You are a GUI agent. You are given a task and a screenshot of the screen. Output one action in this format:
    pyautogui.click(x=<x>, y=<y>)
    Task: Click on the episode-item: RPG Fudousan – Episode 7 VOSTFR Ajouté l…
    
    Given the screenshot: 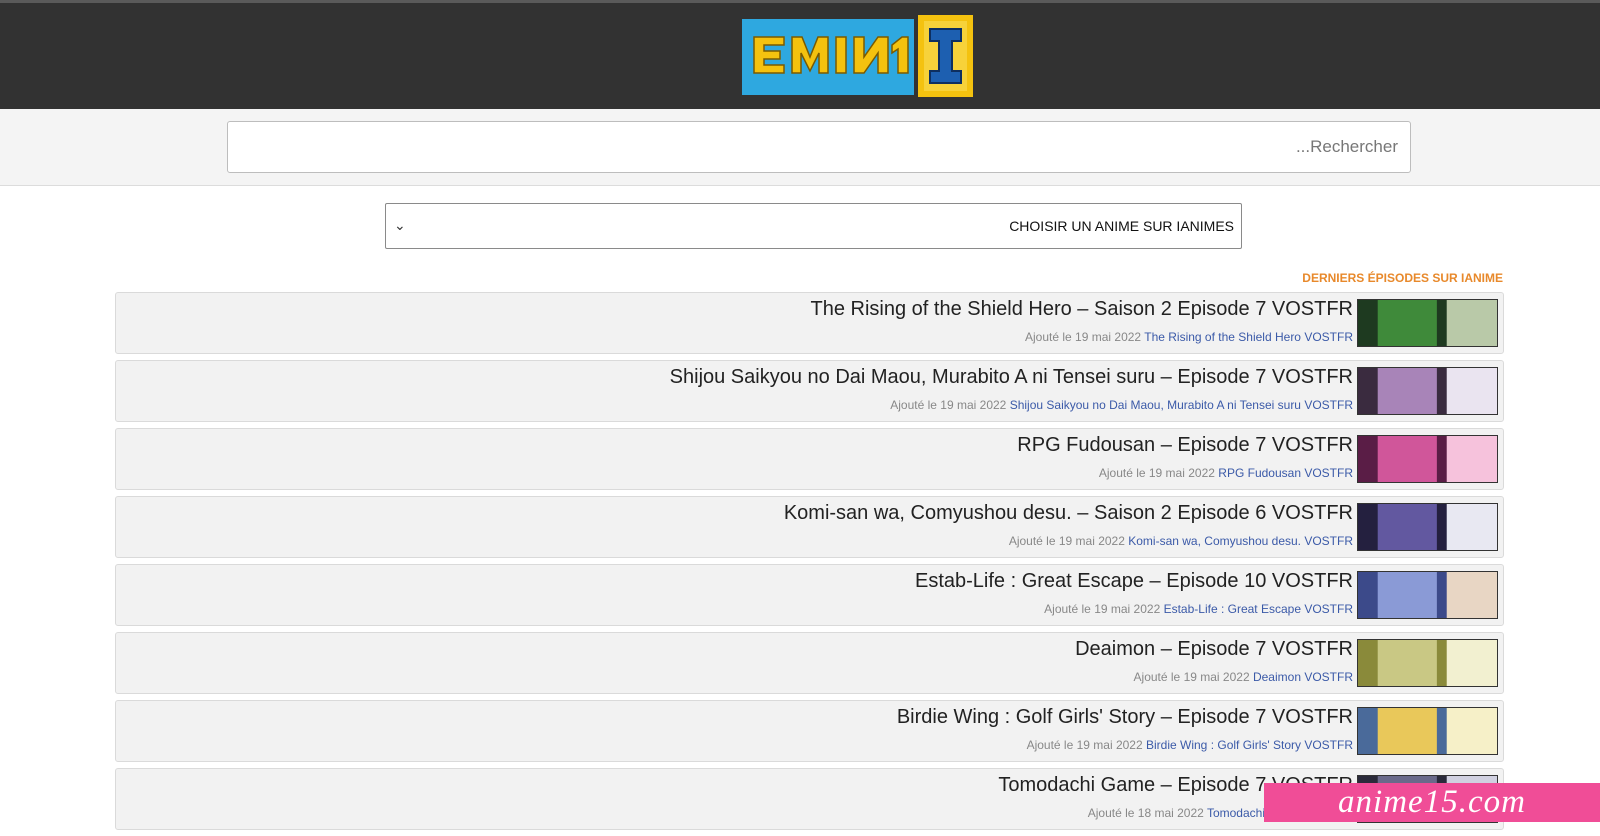 What is the action you would take?
    pyautogui.click(x=809, y=459)
    